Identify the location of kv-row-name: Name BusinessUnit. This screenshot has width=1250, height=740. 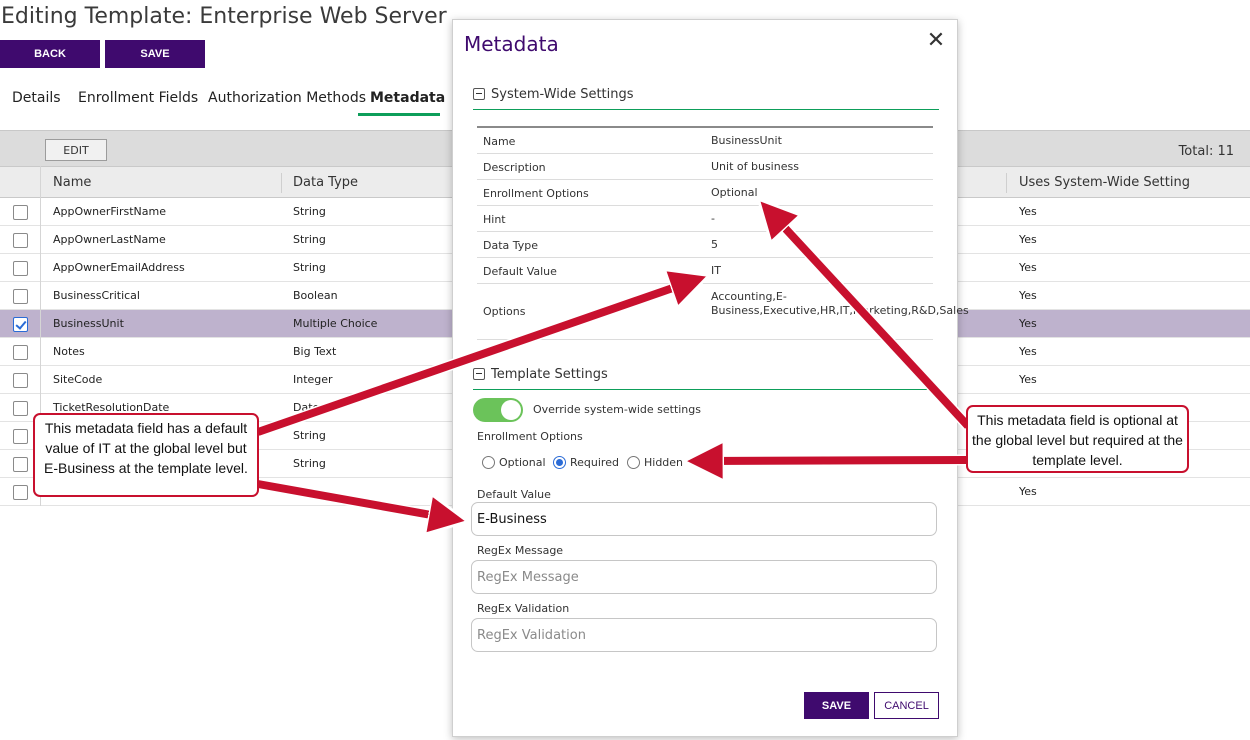
(705, 141).